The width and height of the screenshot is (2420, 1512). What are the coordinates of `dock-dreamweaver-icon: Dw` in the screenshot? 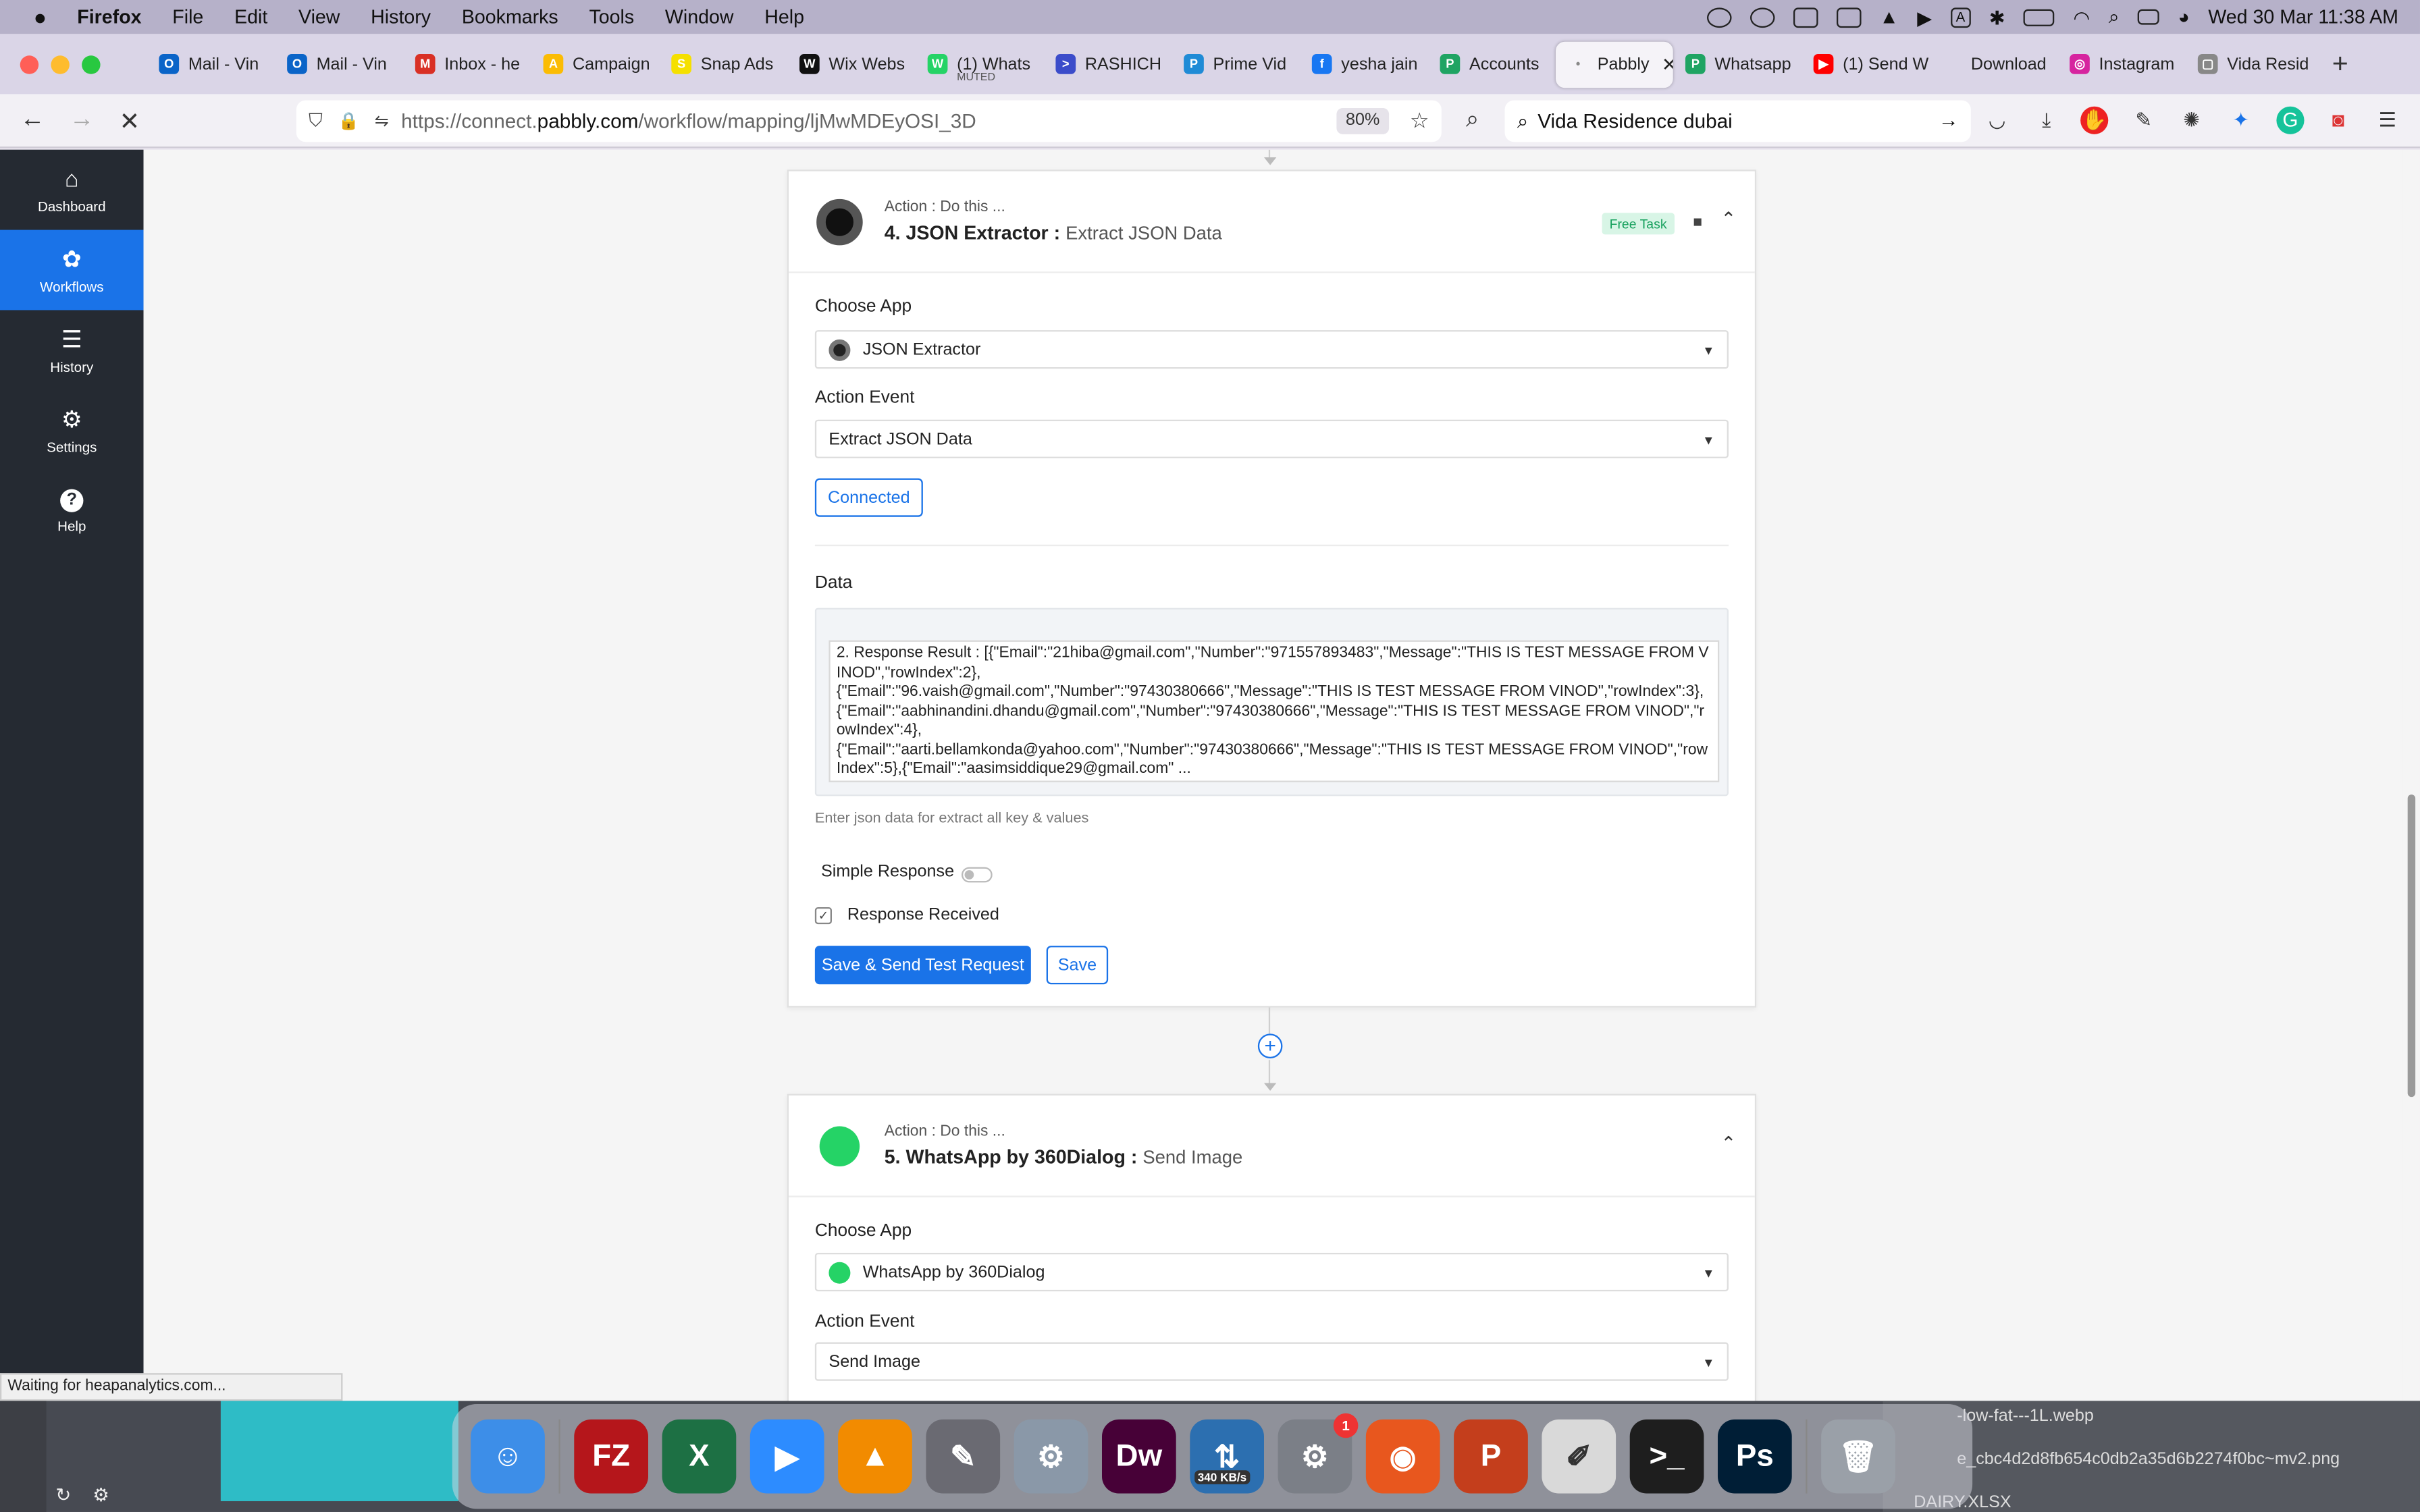 It's located at (1138, 1457).